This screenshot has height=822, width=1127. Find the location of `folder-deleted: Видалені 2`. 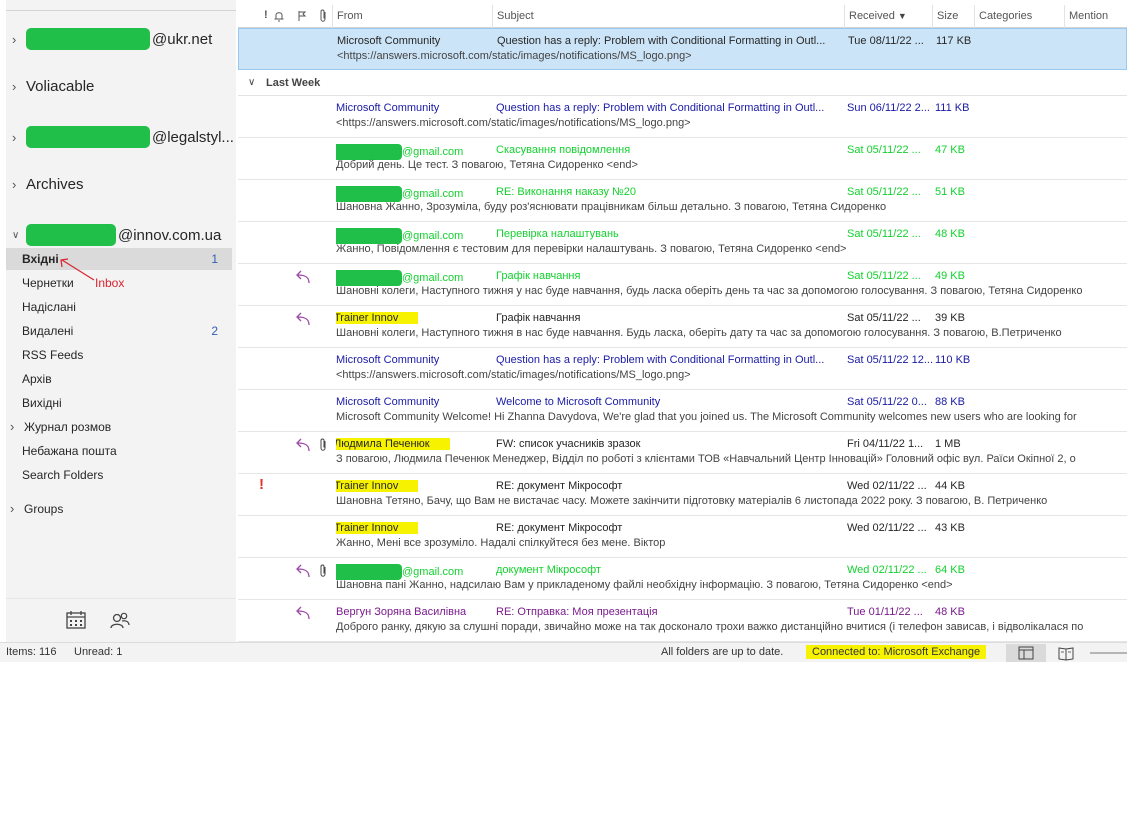

folder-deleted: Видалені 2 is located at coordinates (119, 331).